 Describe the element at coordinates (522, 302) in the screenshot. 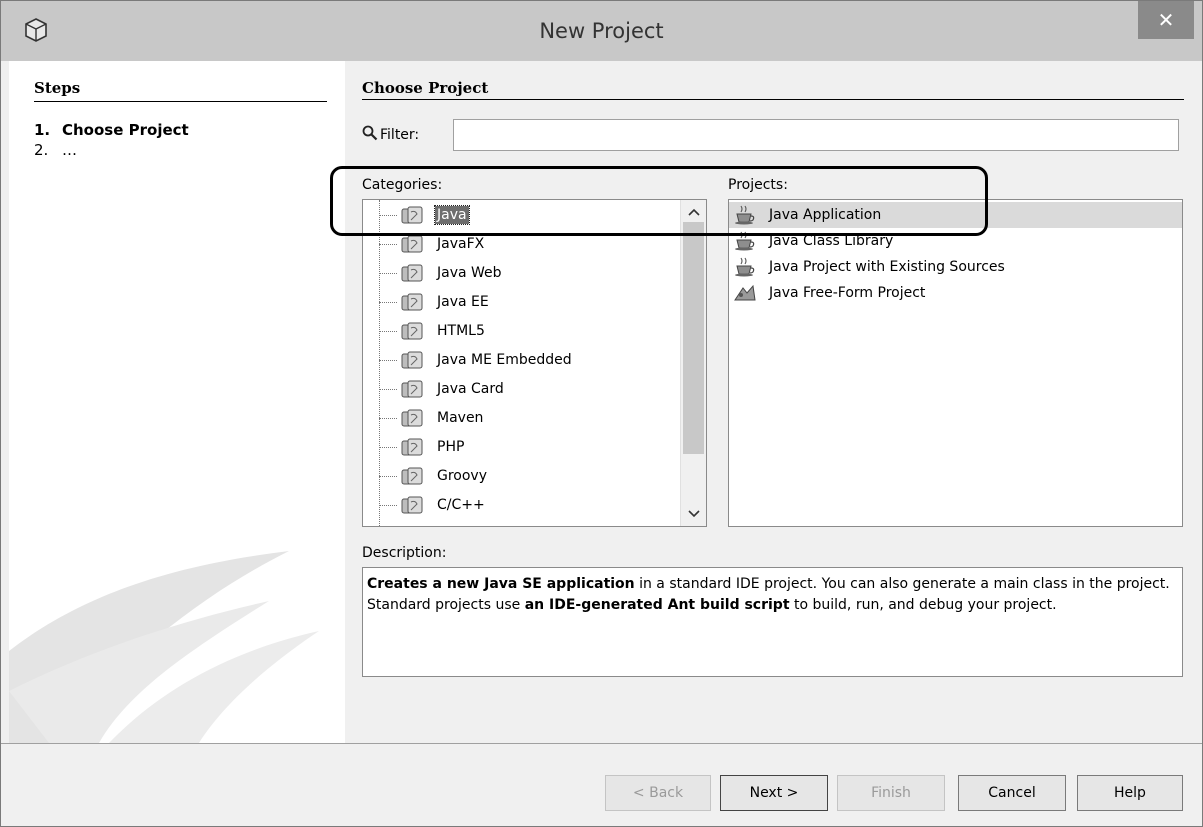

I see `category-item: Java EE` at that location.